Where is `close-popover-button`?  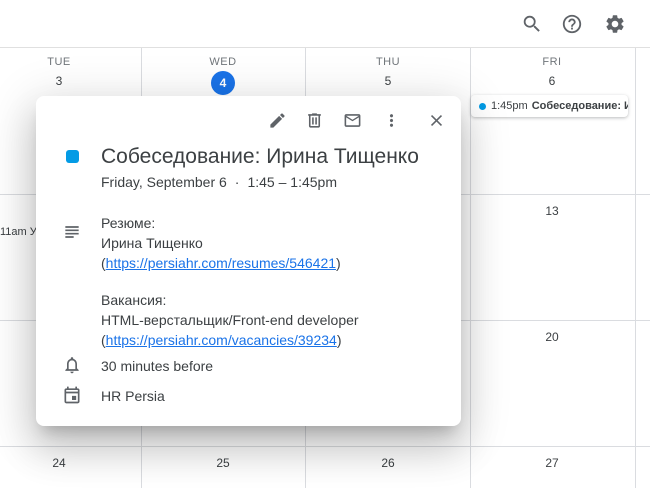 close-popover-button is located at coordinates (436, 120).